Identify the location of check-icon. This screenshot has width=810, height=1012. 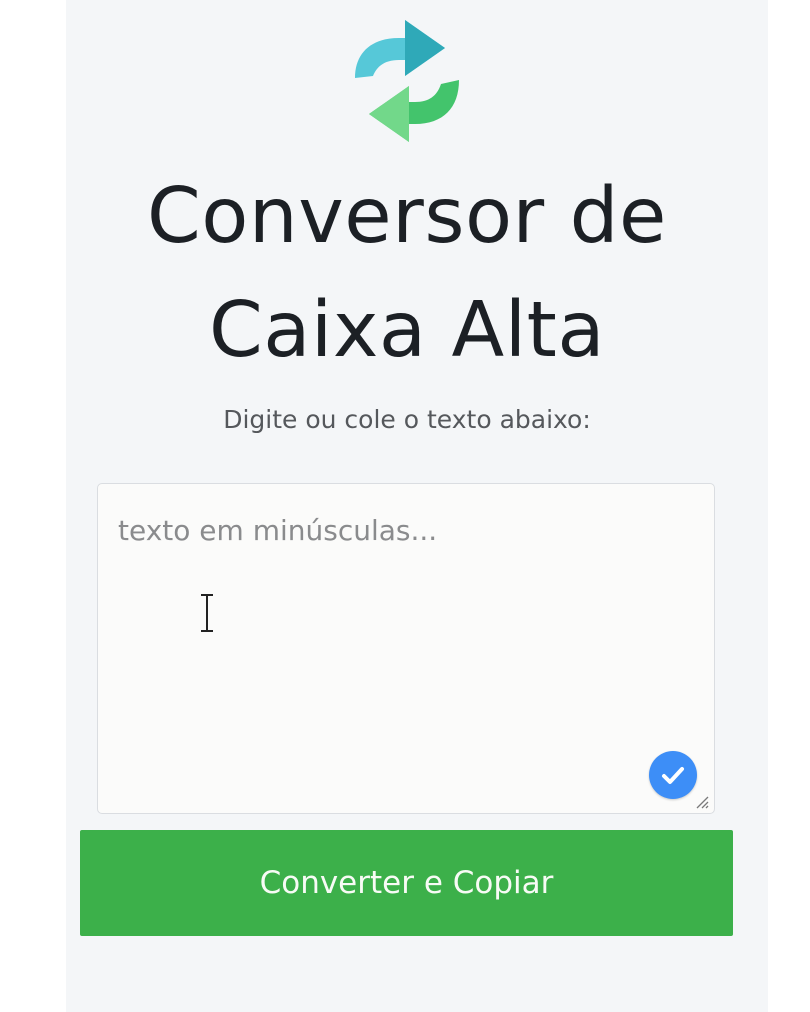
(673, 775).